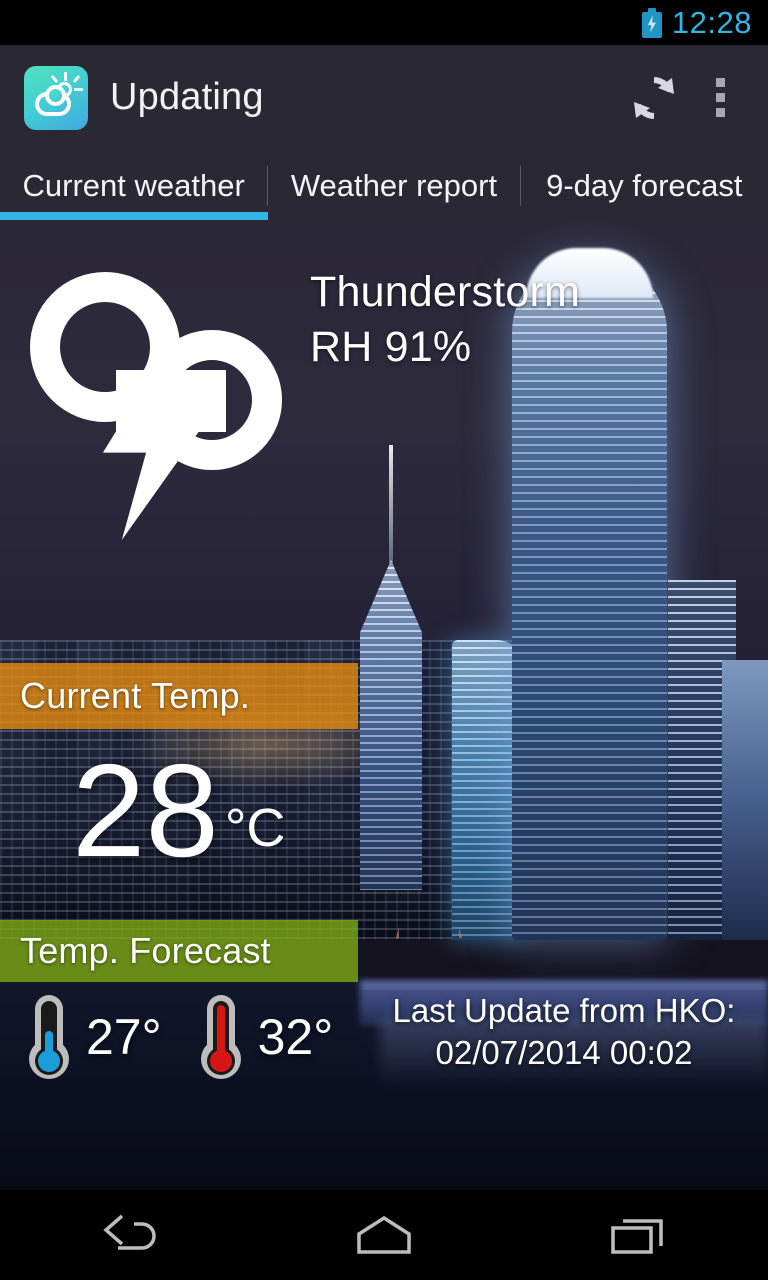 This screenshot has height=1280, width=768. I want to click on temp-forecast-header: Temp. Forecast, so click(179, 951).